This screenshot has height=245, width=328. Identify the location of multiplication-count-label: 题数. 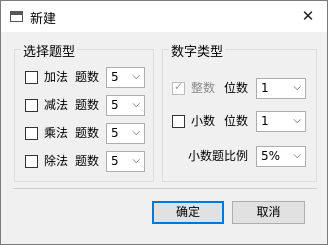
(87, 133).